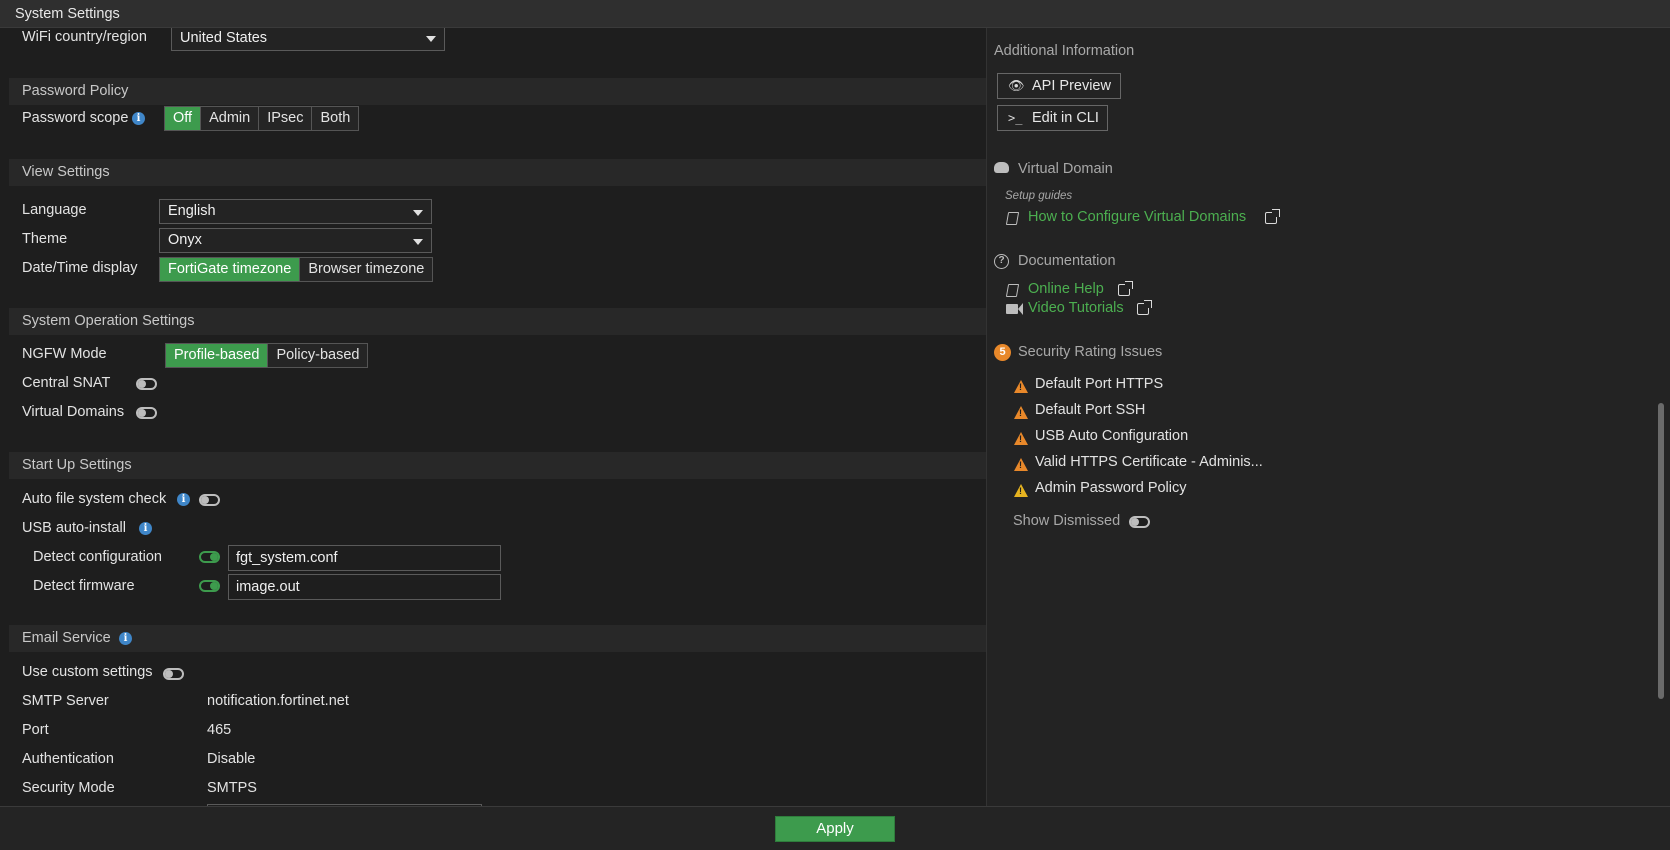 This screenshot has width=1670, height=850. Describe the element at coordinates (1066, 289) in the screenshot. I see `online-help-link: Online Help` at that location.